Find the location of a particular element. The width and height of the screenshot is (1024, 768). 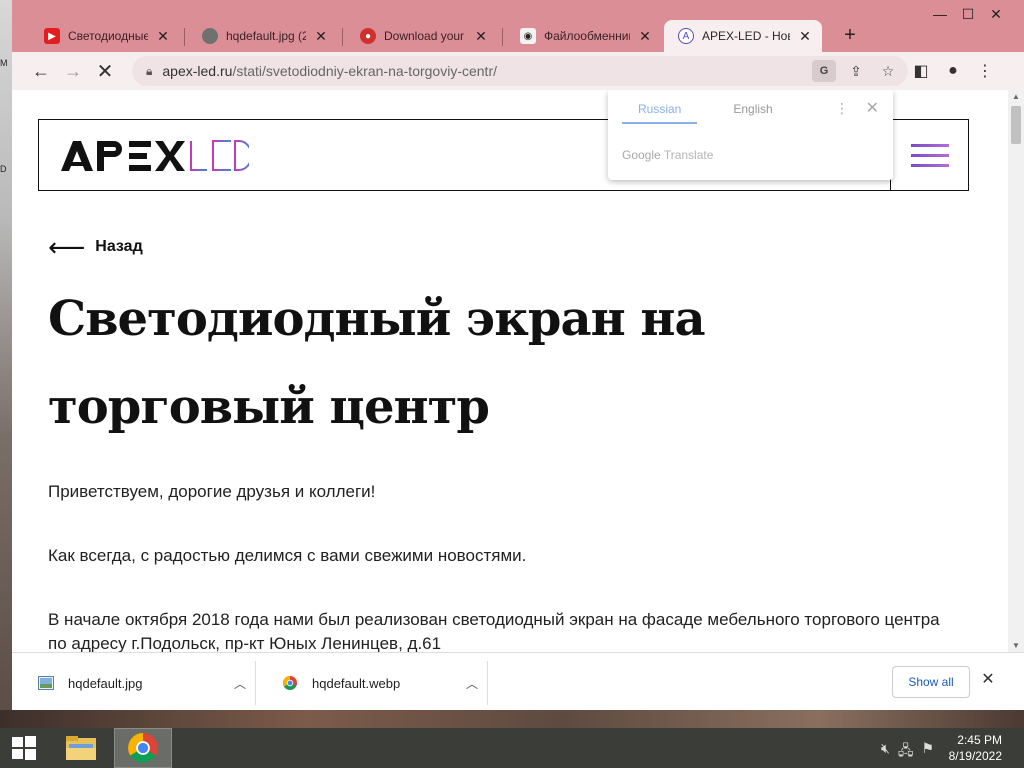

tab-hqdefault: hqdefault.jpg (24 ✕ is located at coordinates (263, 36).